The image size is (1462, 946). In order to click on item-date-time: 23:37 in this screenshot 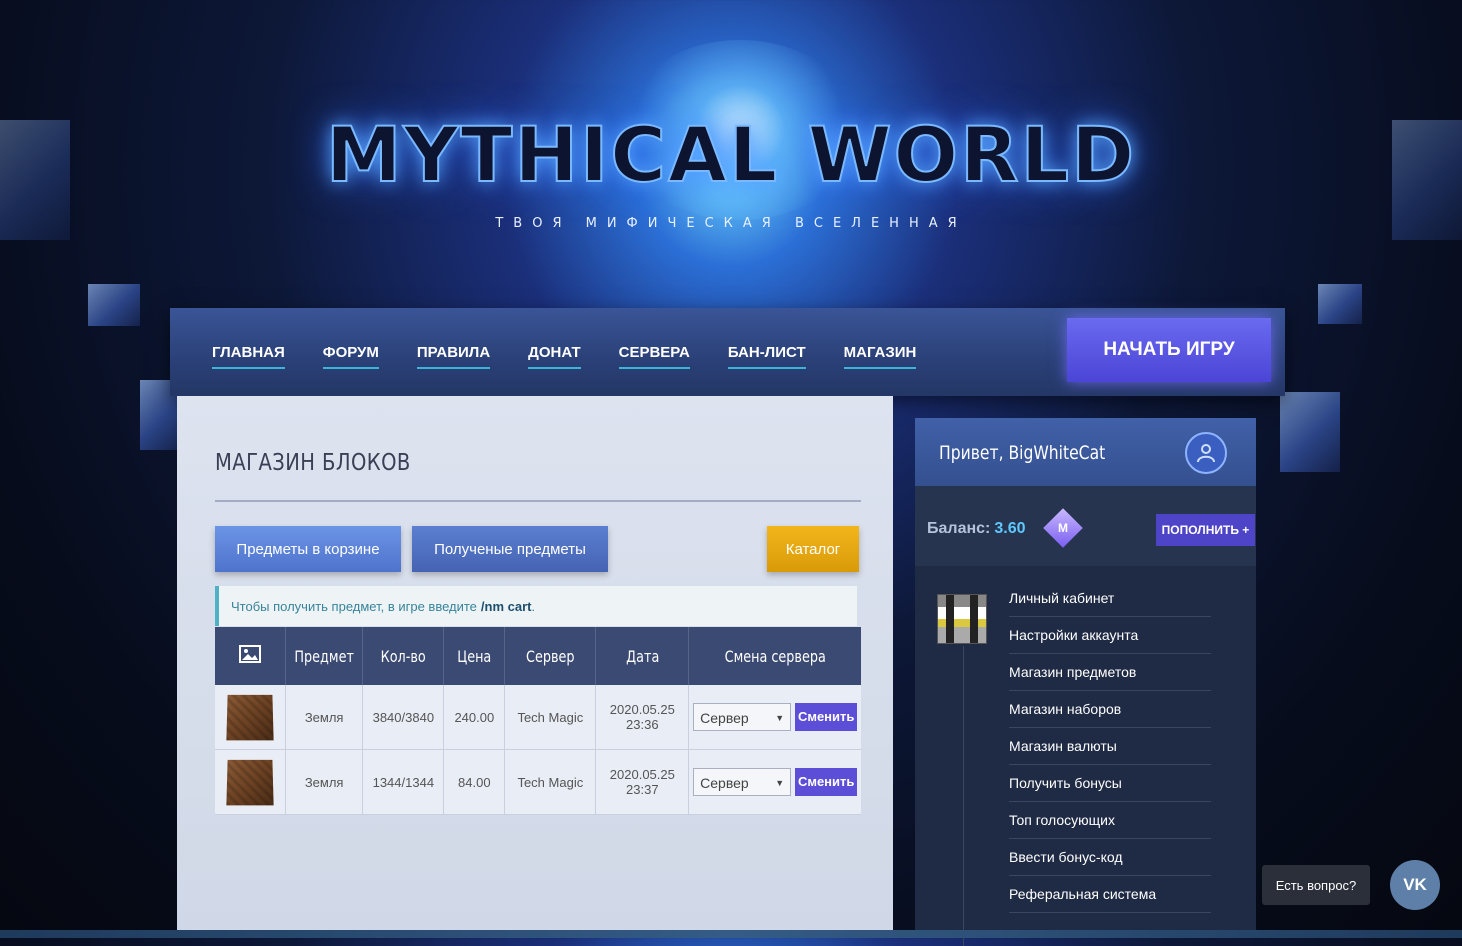, I will do `click(642, 789)`.